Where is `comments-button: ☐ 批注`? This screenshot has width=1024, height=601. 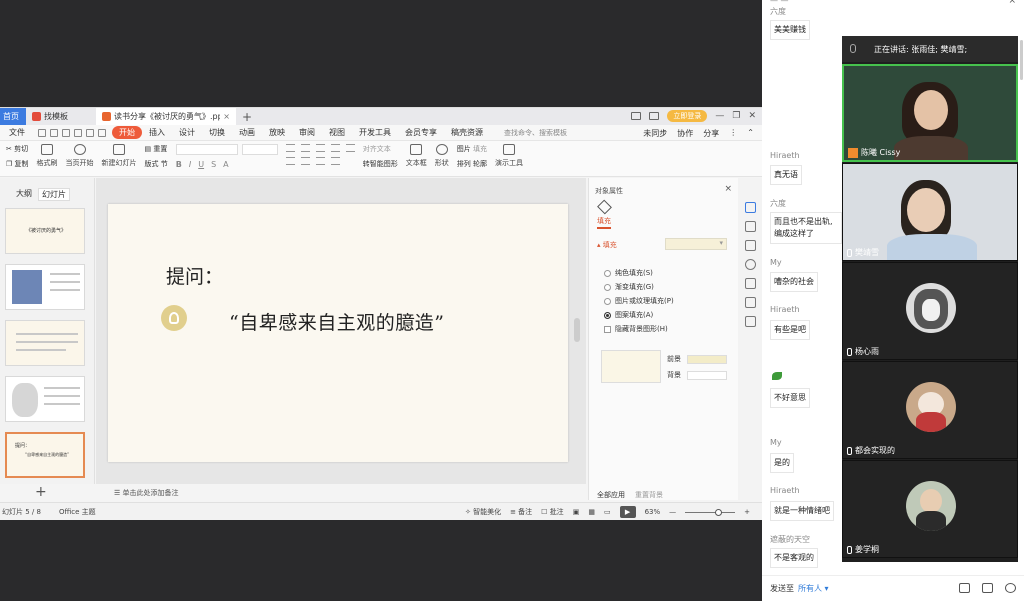
comments-button: ☐ 批注 is located at coordinates (552, 512).